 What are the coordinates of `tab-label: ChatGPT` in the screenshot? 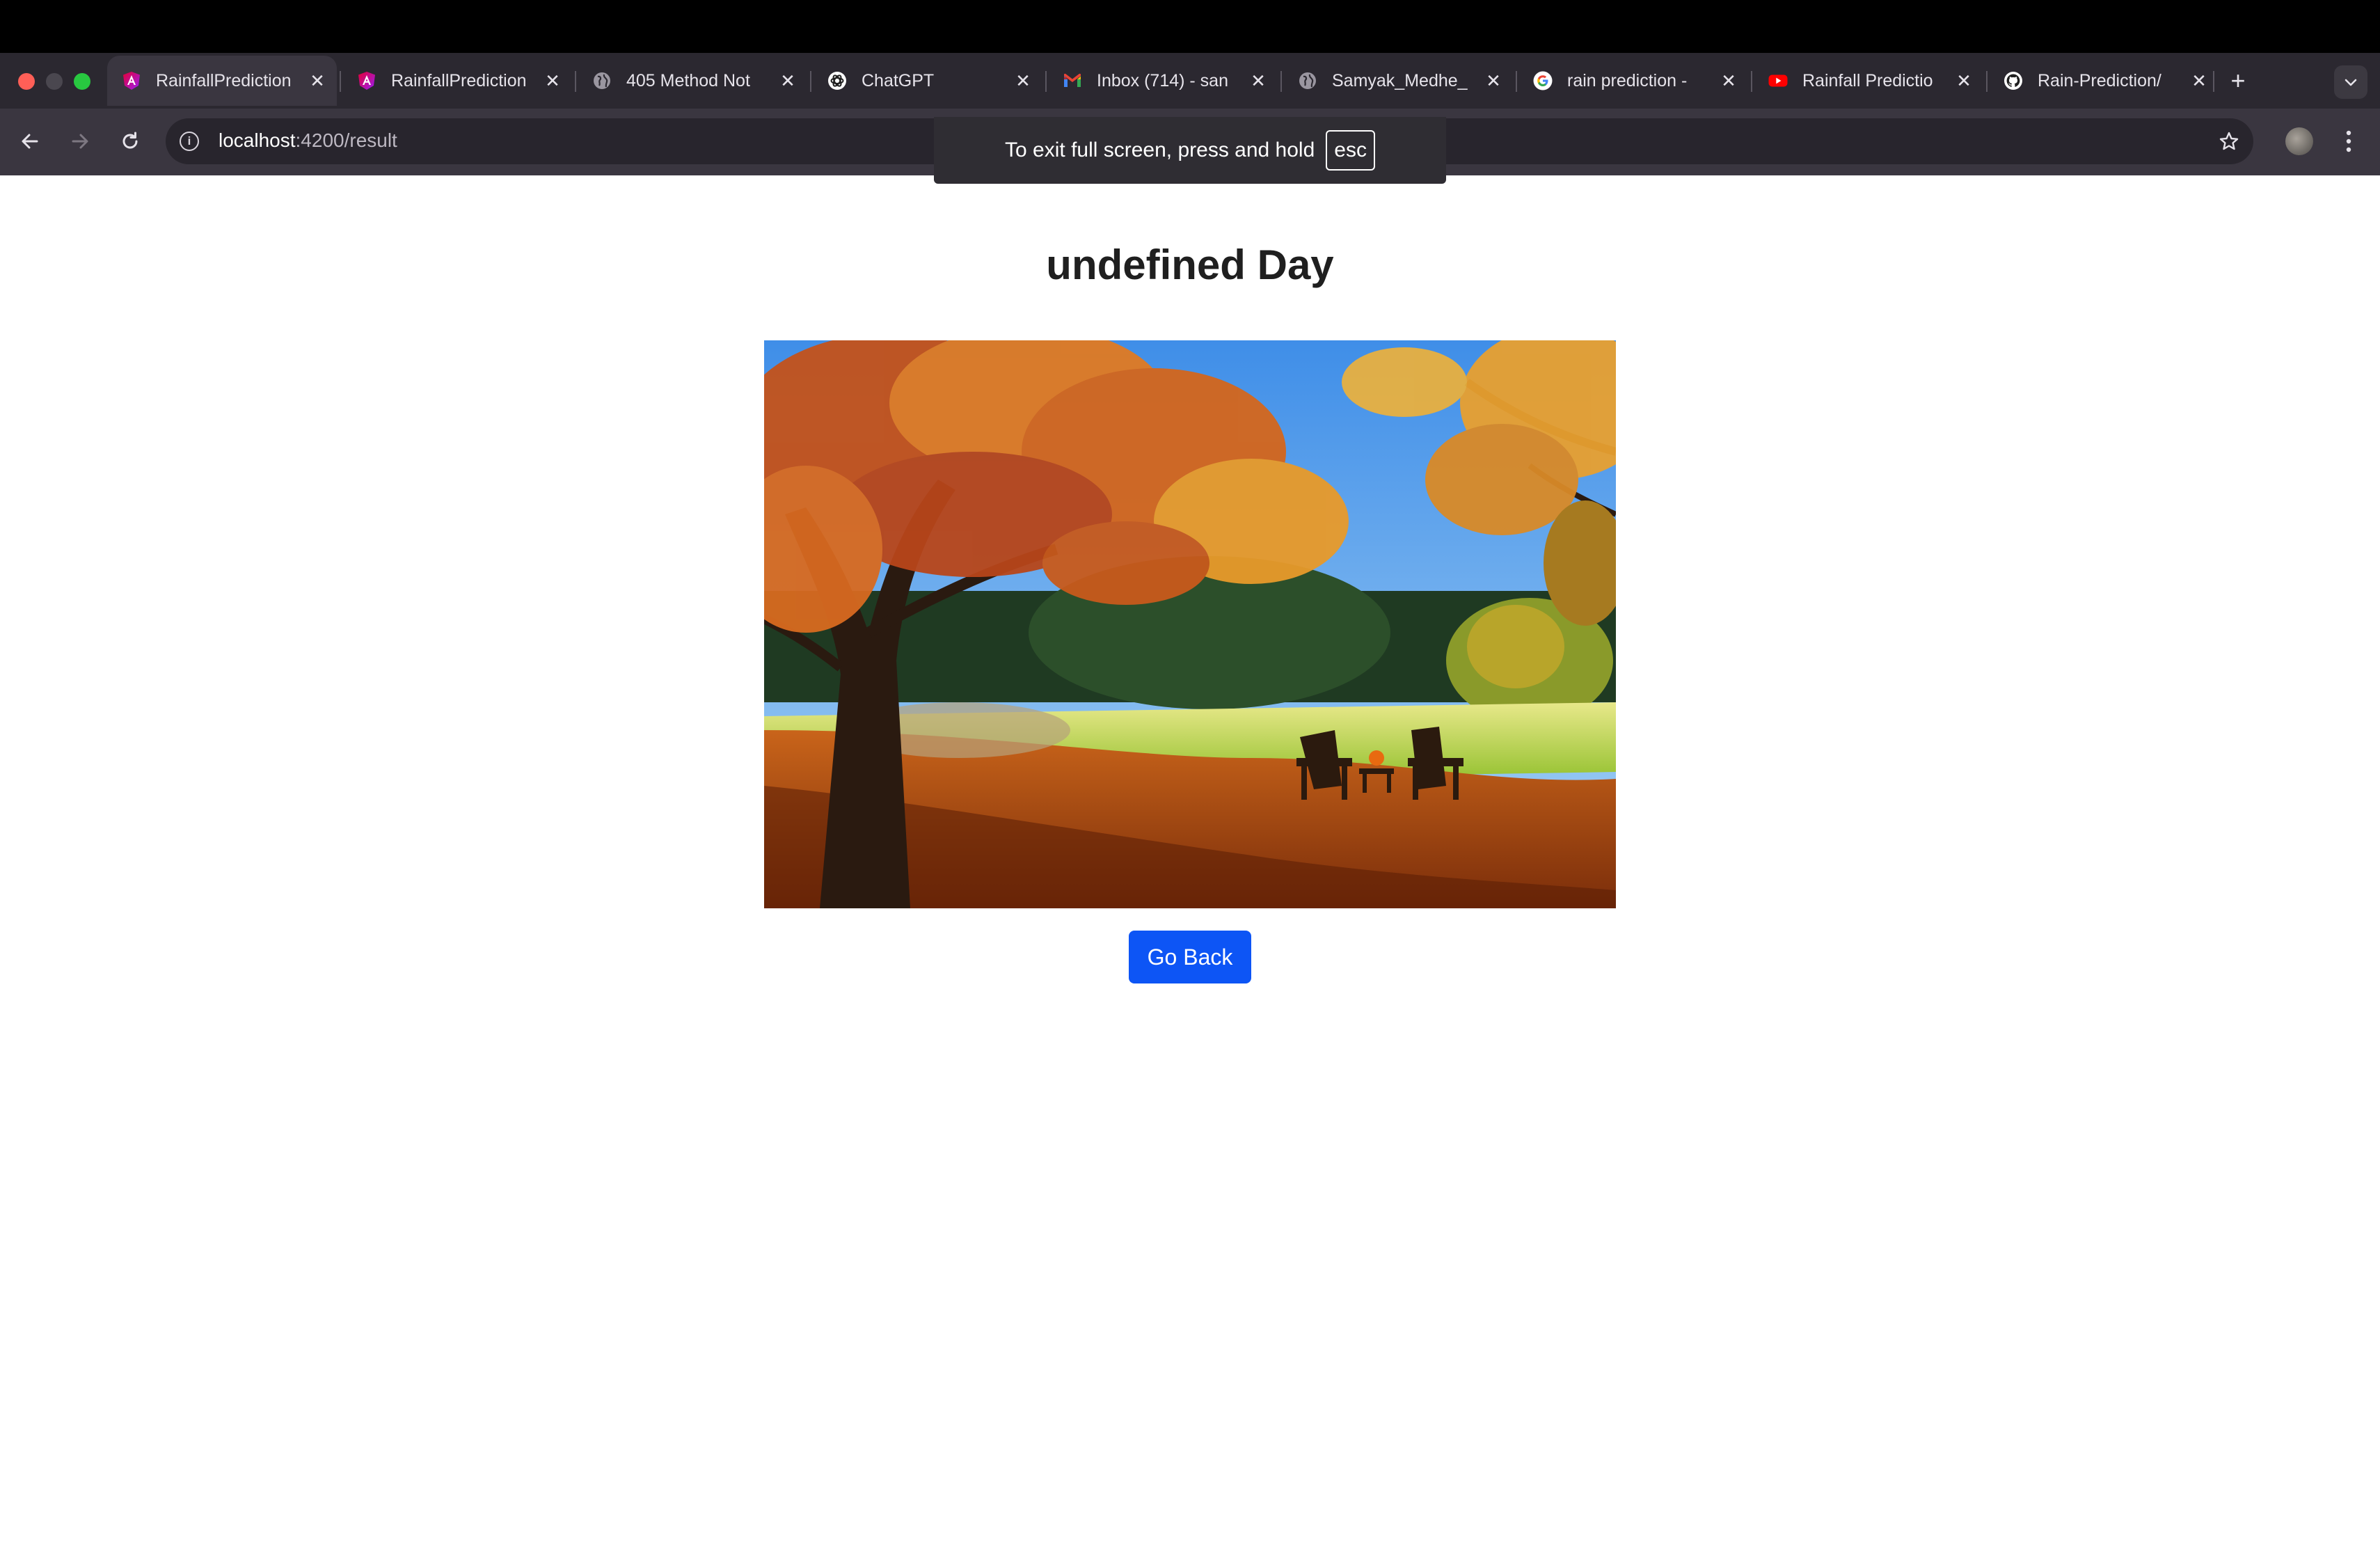 It's located at (898, 80).